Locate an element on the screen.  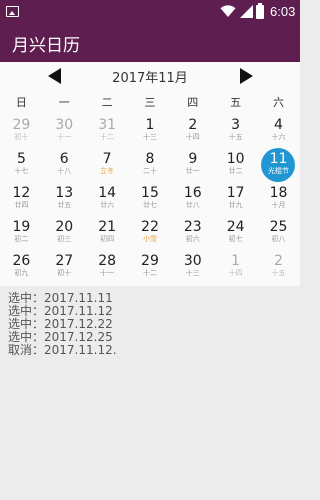
day-cell: 8 二十 is located at coordinates (150, 165).